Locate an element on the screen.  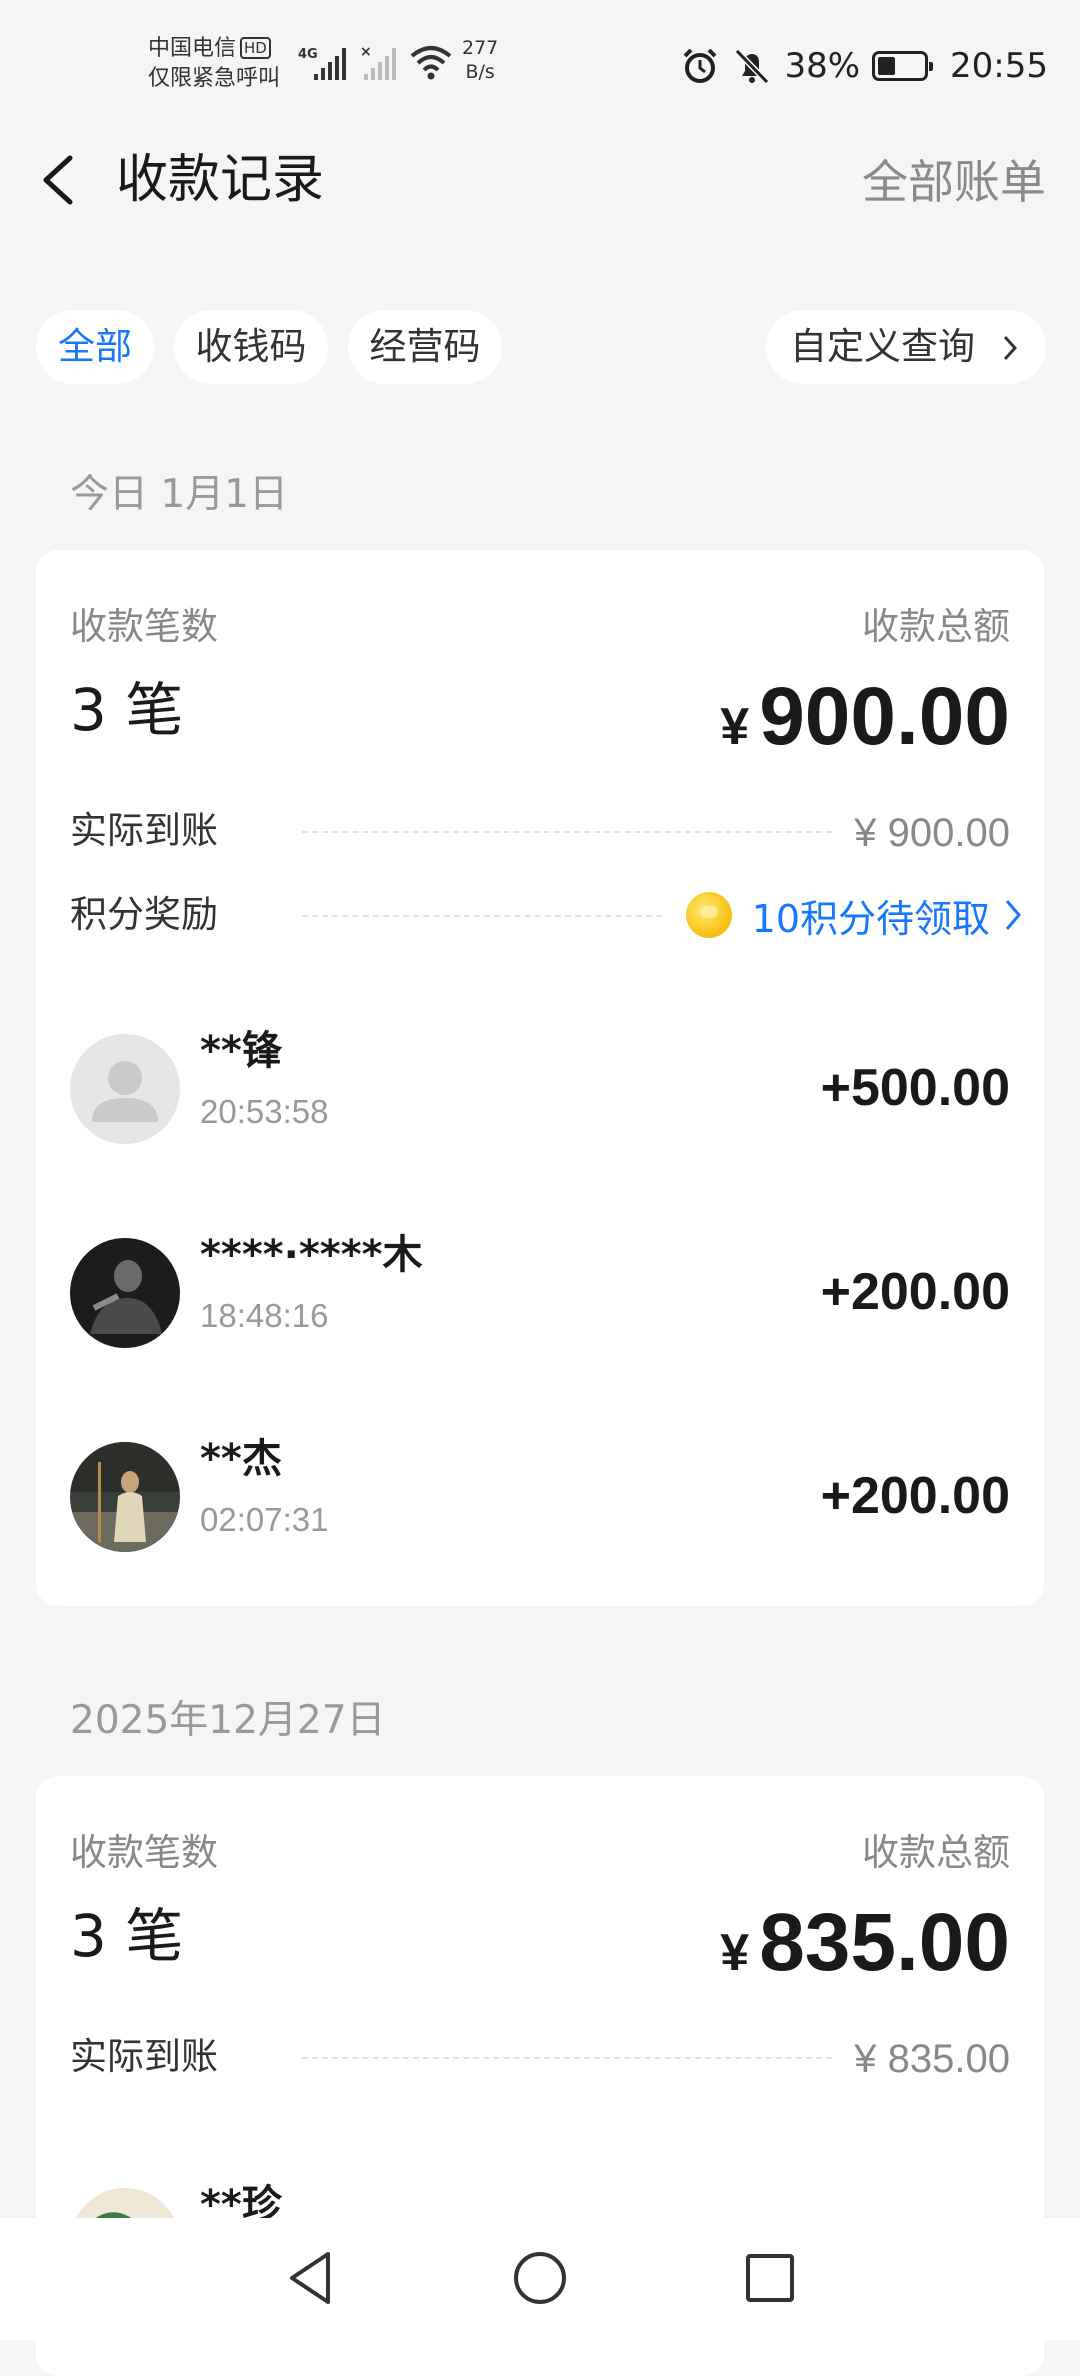
payment-time: 02:07:31 is located at coordinates (264, 1519).